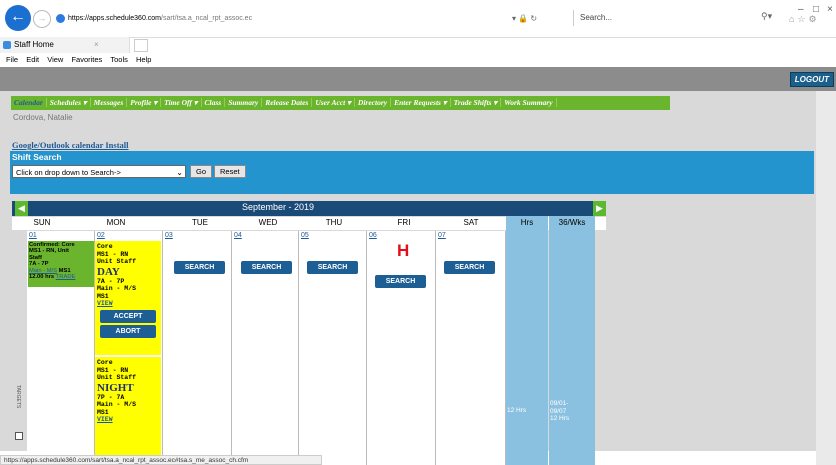  Describe the element at coordinates (334, 222) in the screenshot. I see `day-thu: THU` at that location.